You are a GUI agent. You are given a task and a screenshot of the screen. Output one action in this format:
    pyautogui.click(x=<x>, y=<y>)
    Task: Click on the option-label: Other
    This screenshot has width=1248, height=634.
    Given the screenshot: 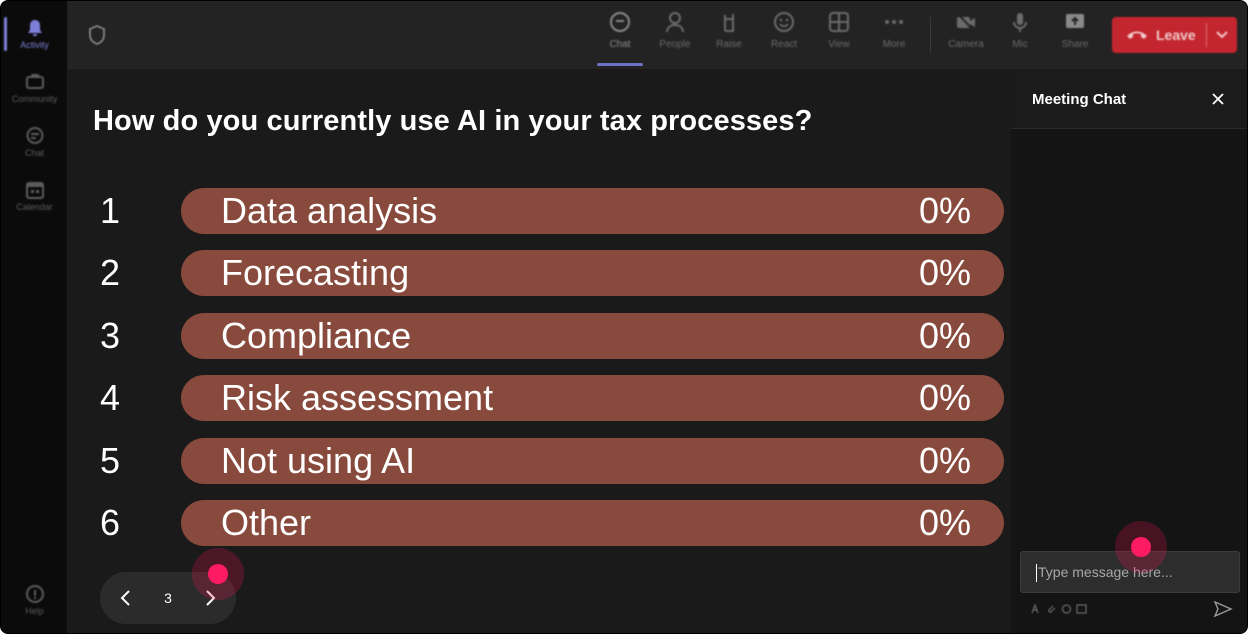 What is the action you would take?
    pyautogui.click(x=266, y=522)
    